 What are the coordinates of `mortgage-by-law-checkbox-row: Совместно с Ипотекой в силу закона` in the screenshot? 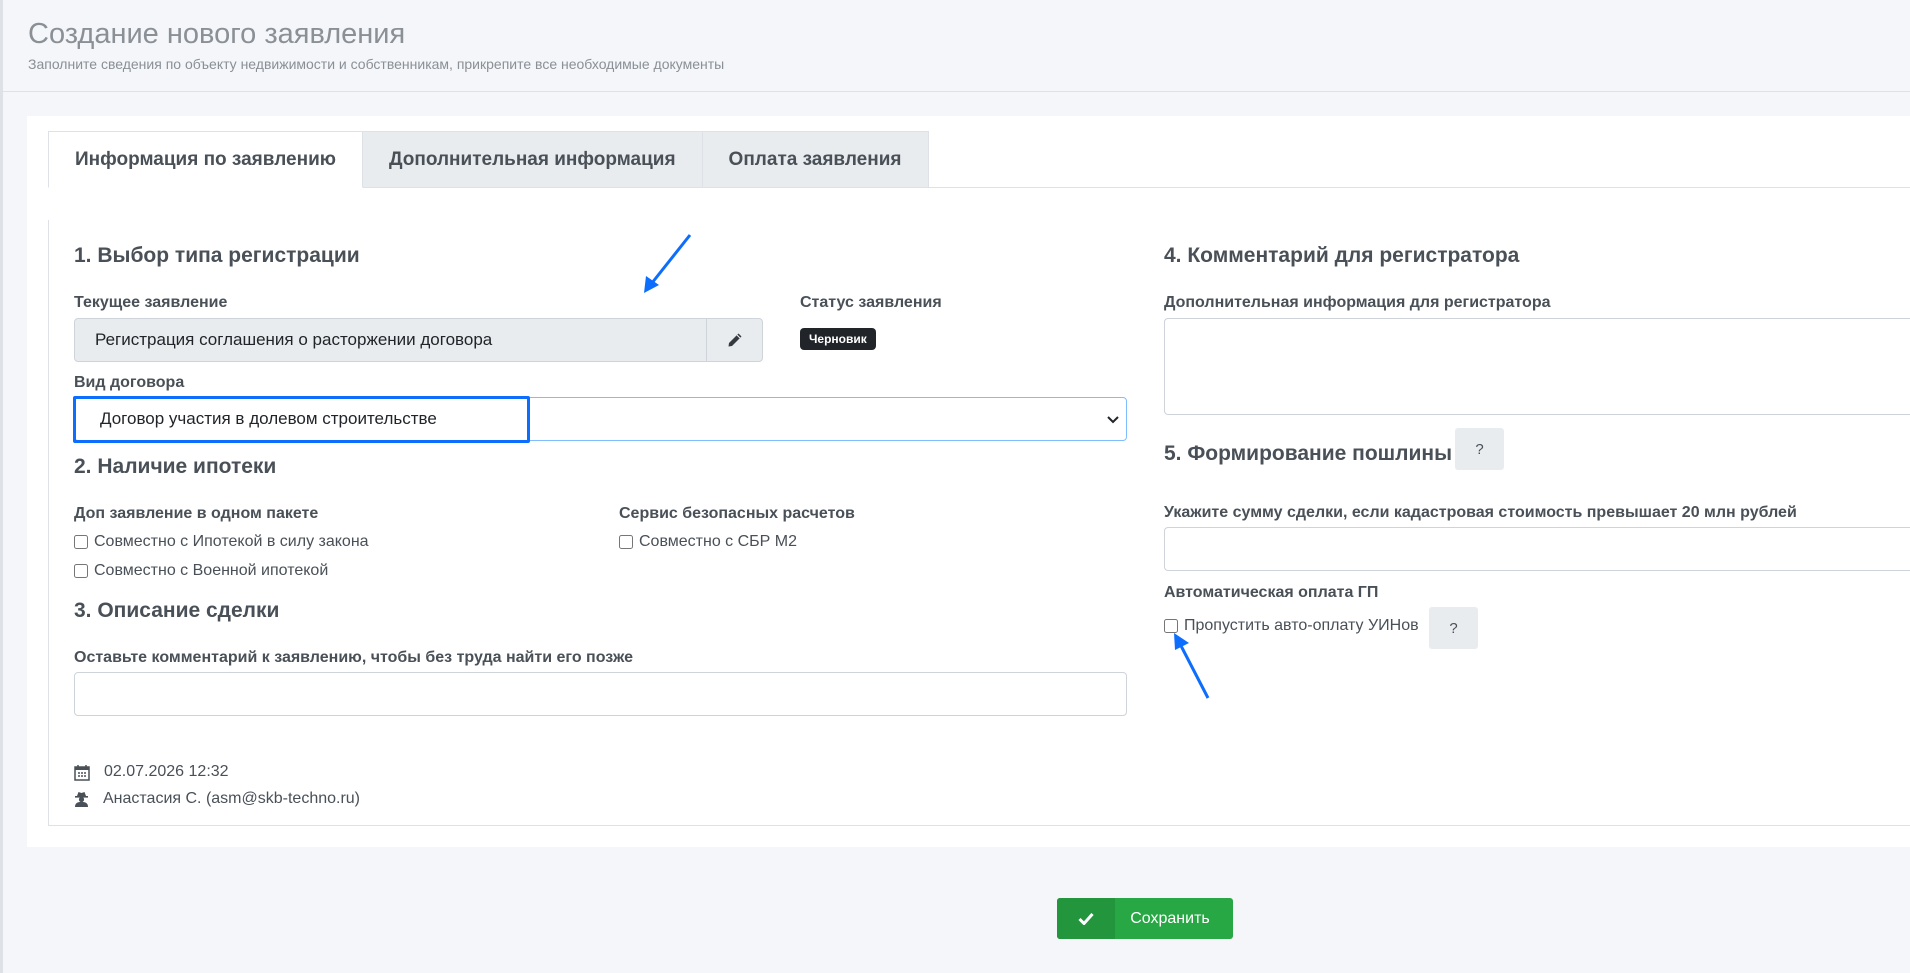 It's located at (221, 542).